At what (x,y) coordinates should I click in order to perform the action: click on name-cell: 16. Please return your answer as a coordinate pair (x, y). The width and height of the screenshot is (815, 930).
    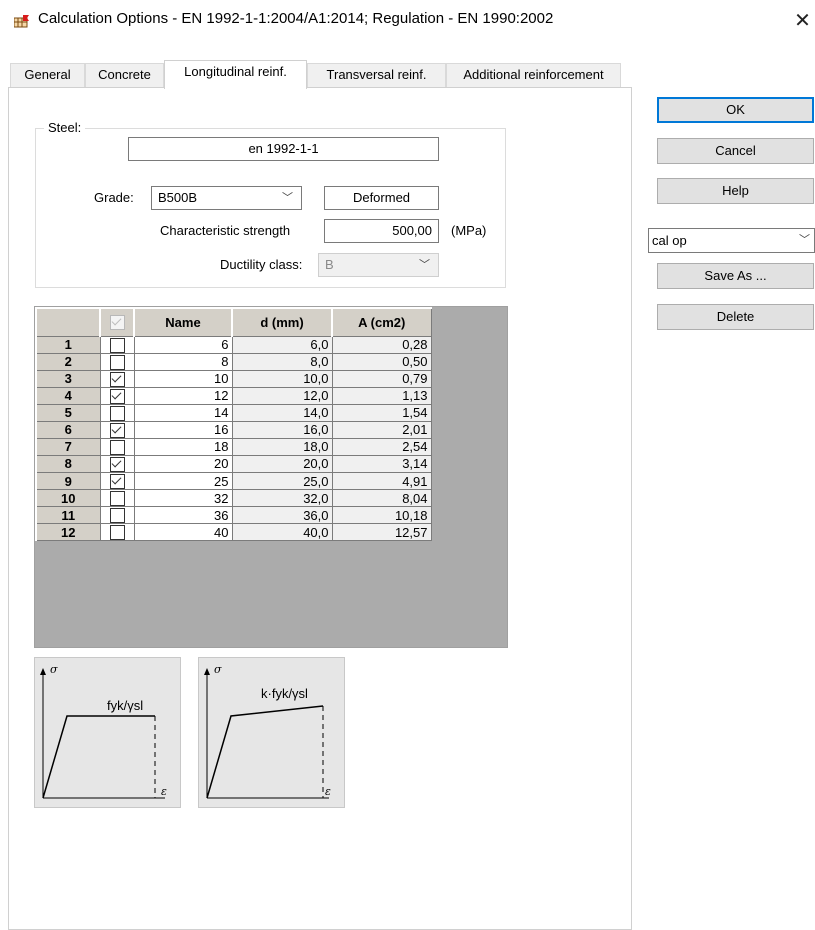
    Looking at the image, I should click on (183, 429).